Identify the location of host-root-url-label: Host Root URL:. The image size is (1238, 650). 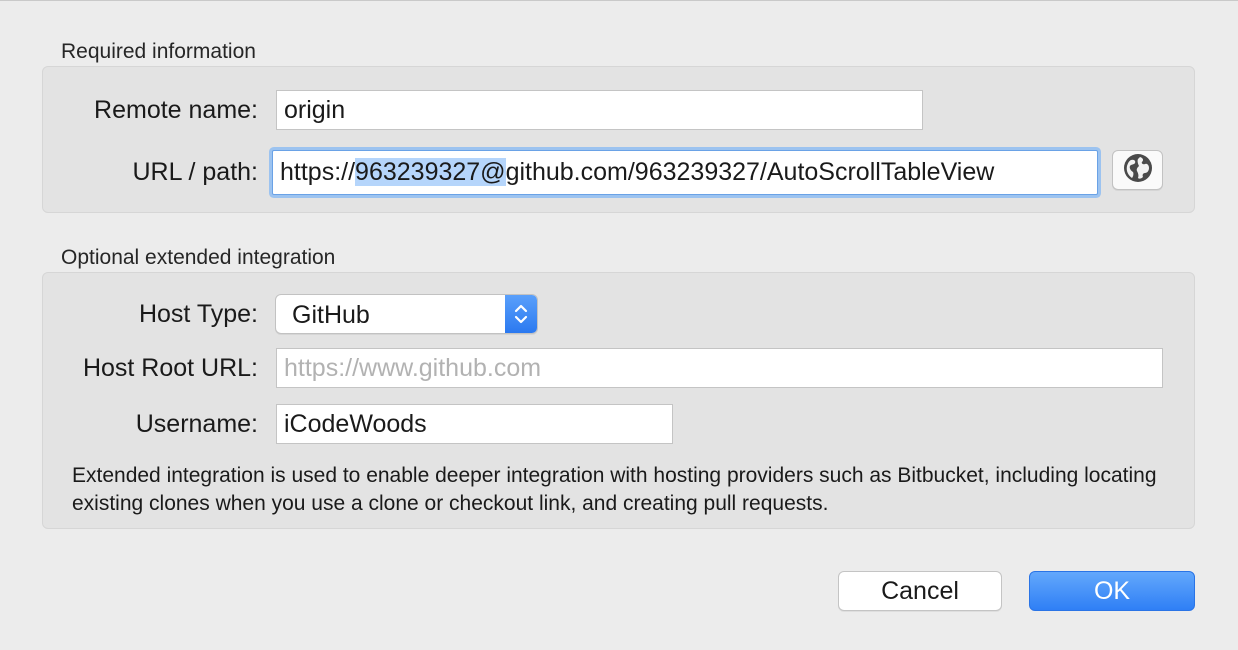
(170, 368).